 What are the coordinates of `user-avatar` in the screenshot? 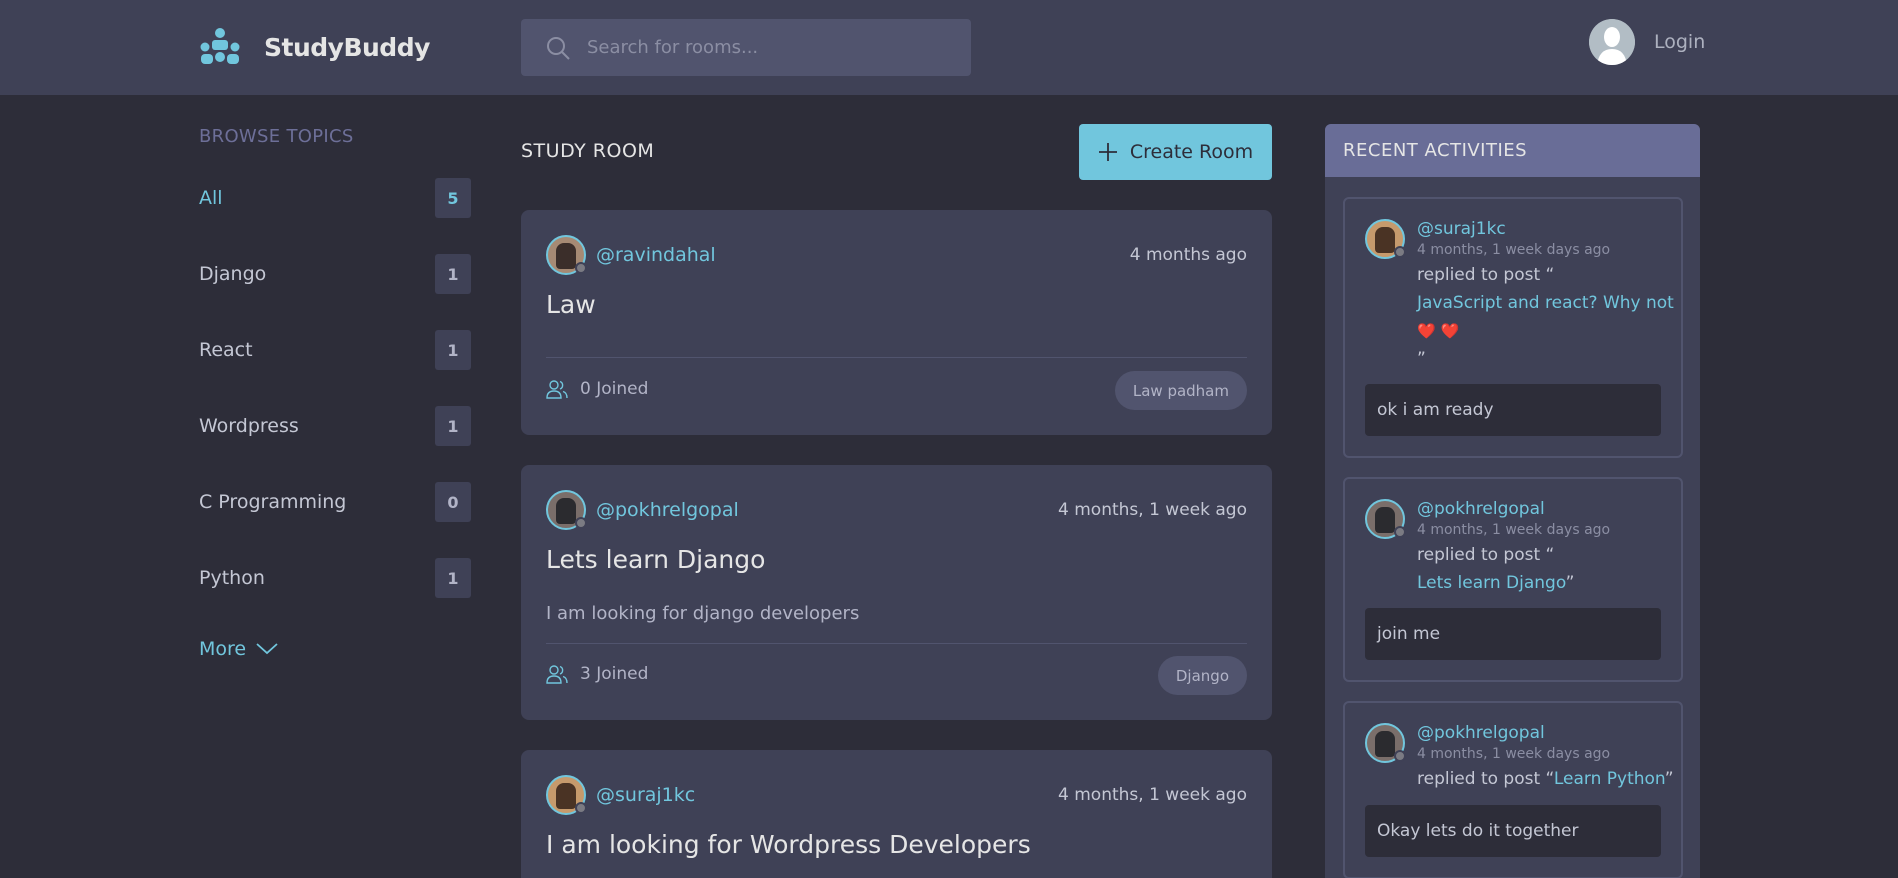 It's located at (1612, 42).